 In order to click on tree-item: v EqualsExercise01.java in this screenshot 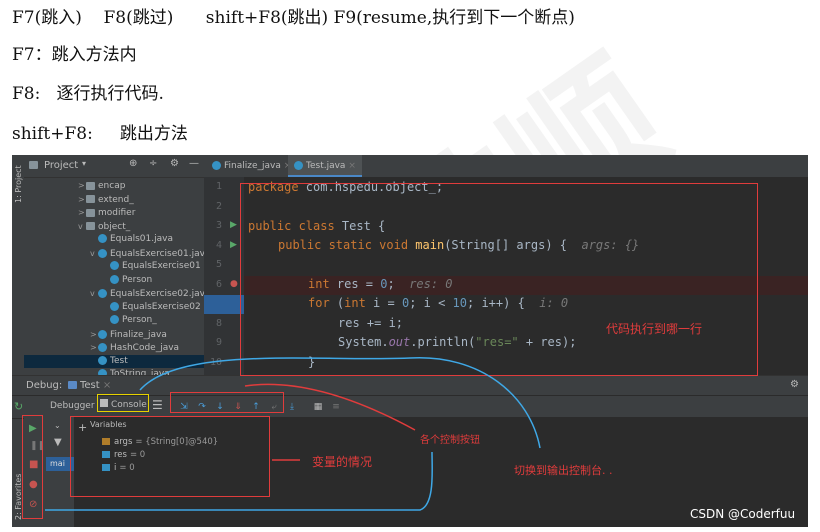, I will do `click(150, 253)`.